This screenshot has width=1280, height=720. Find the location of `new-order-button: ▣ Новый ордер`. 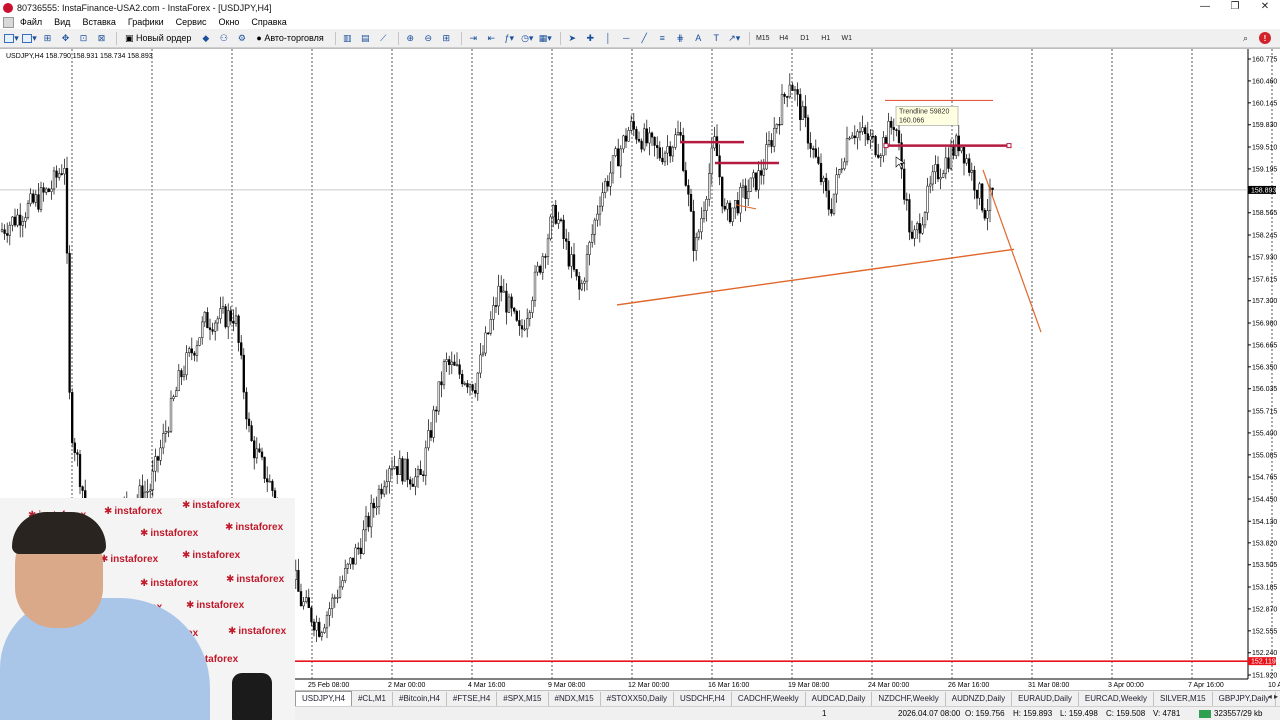

new-order-button: ▣ Новый ордер is located at coordinates (158, 38).